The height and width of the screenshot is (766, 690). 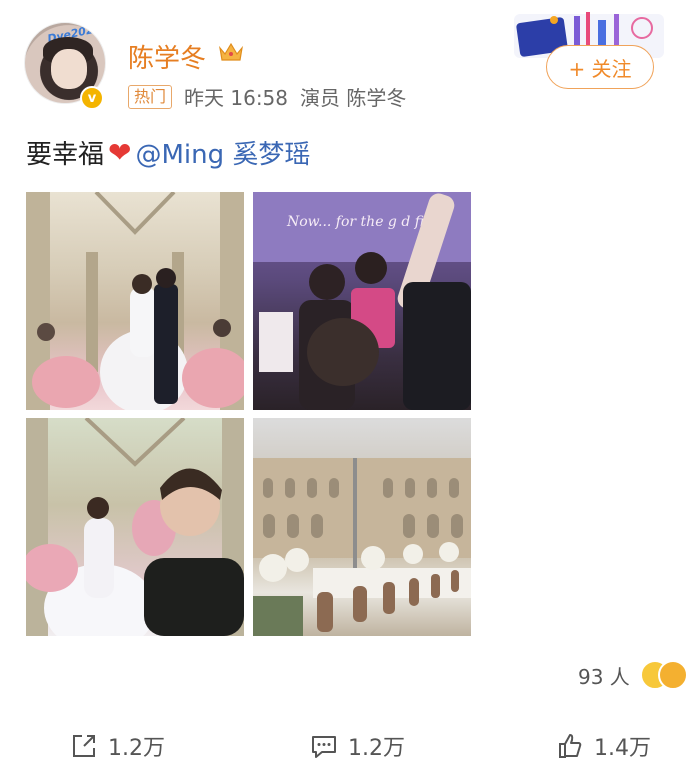 What do you see at coordinates (622, 748) in the screenshot?
I see `like-count: 1.4万` at bounding box center [622, 748].